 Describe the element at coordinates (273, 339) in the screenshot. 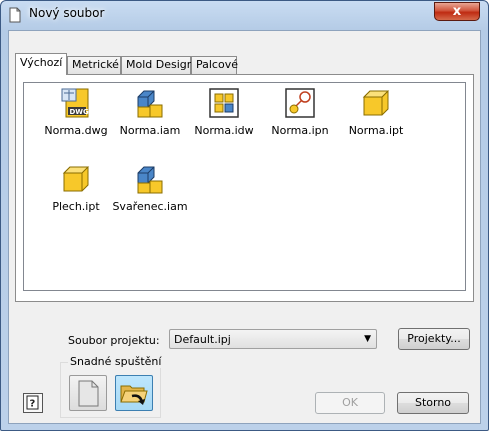

I see `project-file-dropdown: Default.ipj ▼` at that location.